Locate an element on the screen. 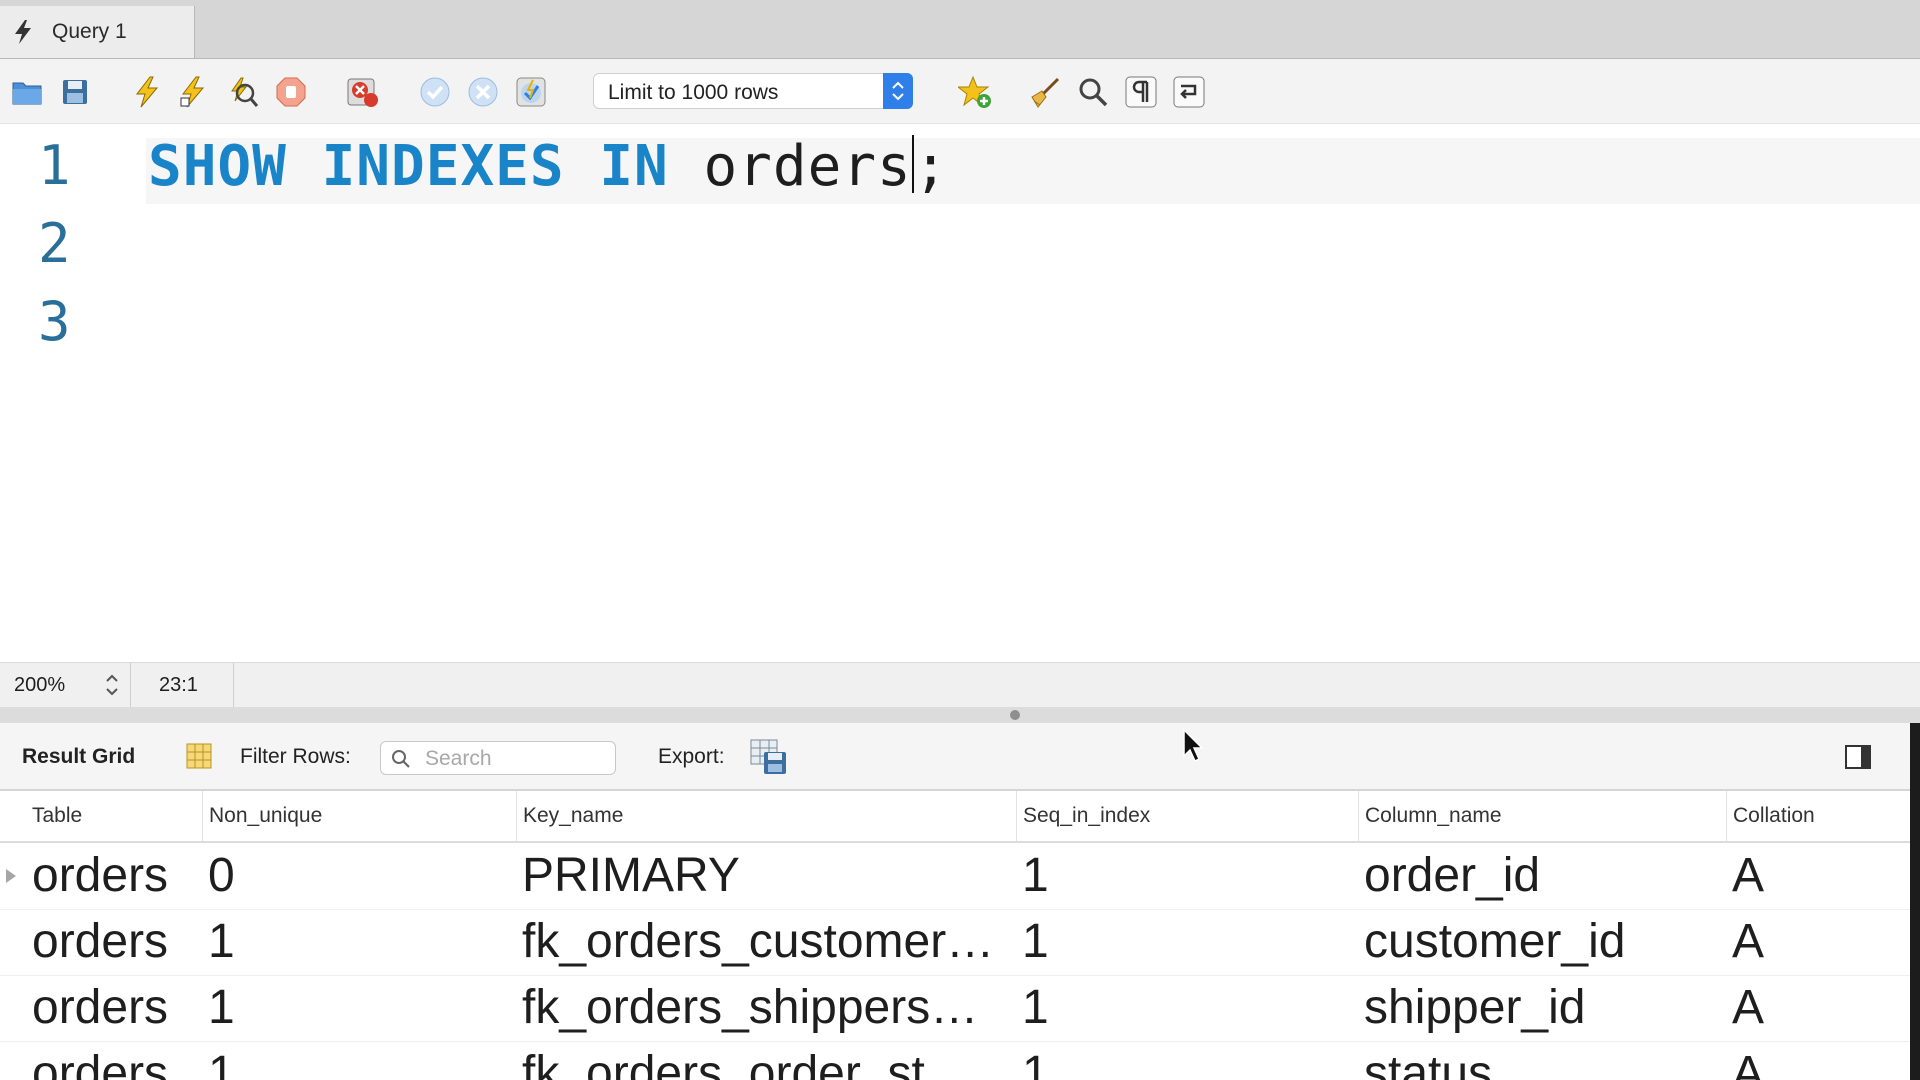  invisible-chars-icon is located at coordinates (1141, 92).